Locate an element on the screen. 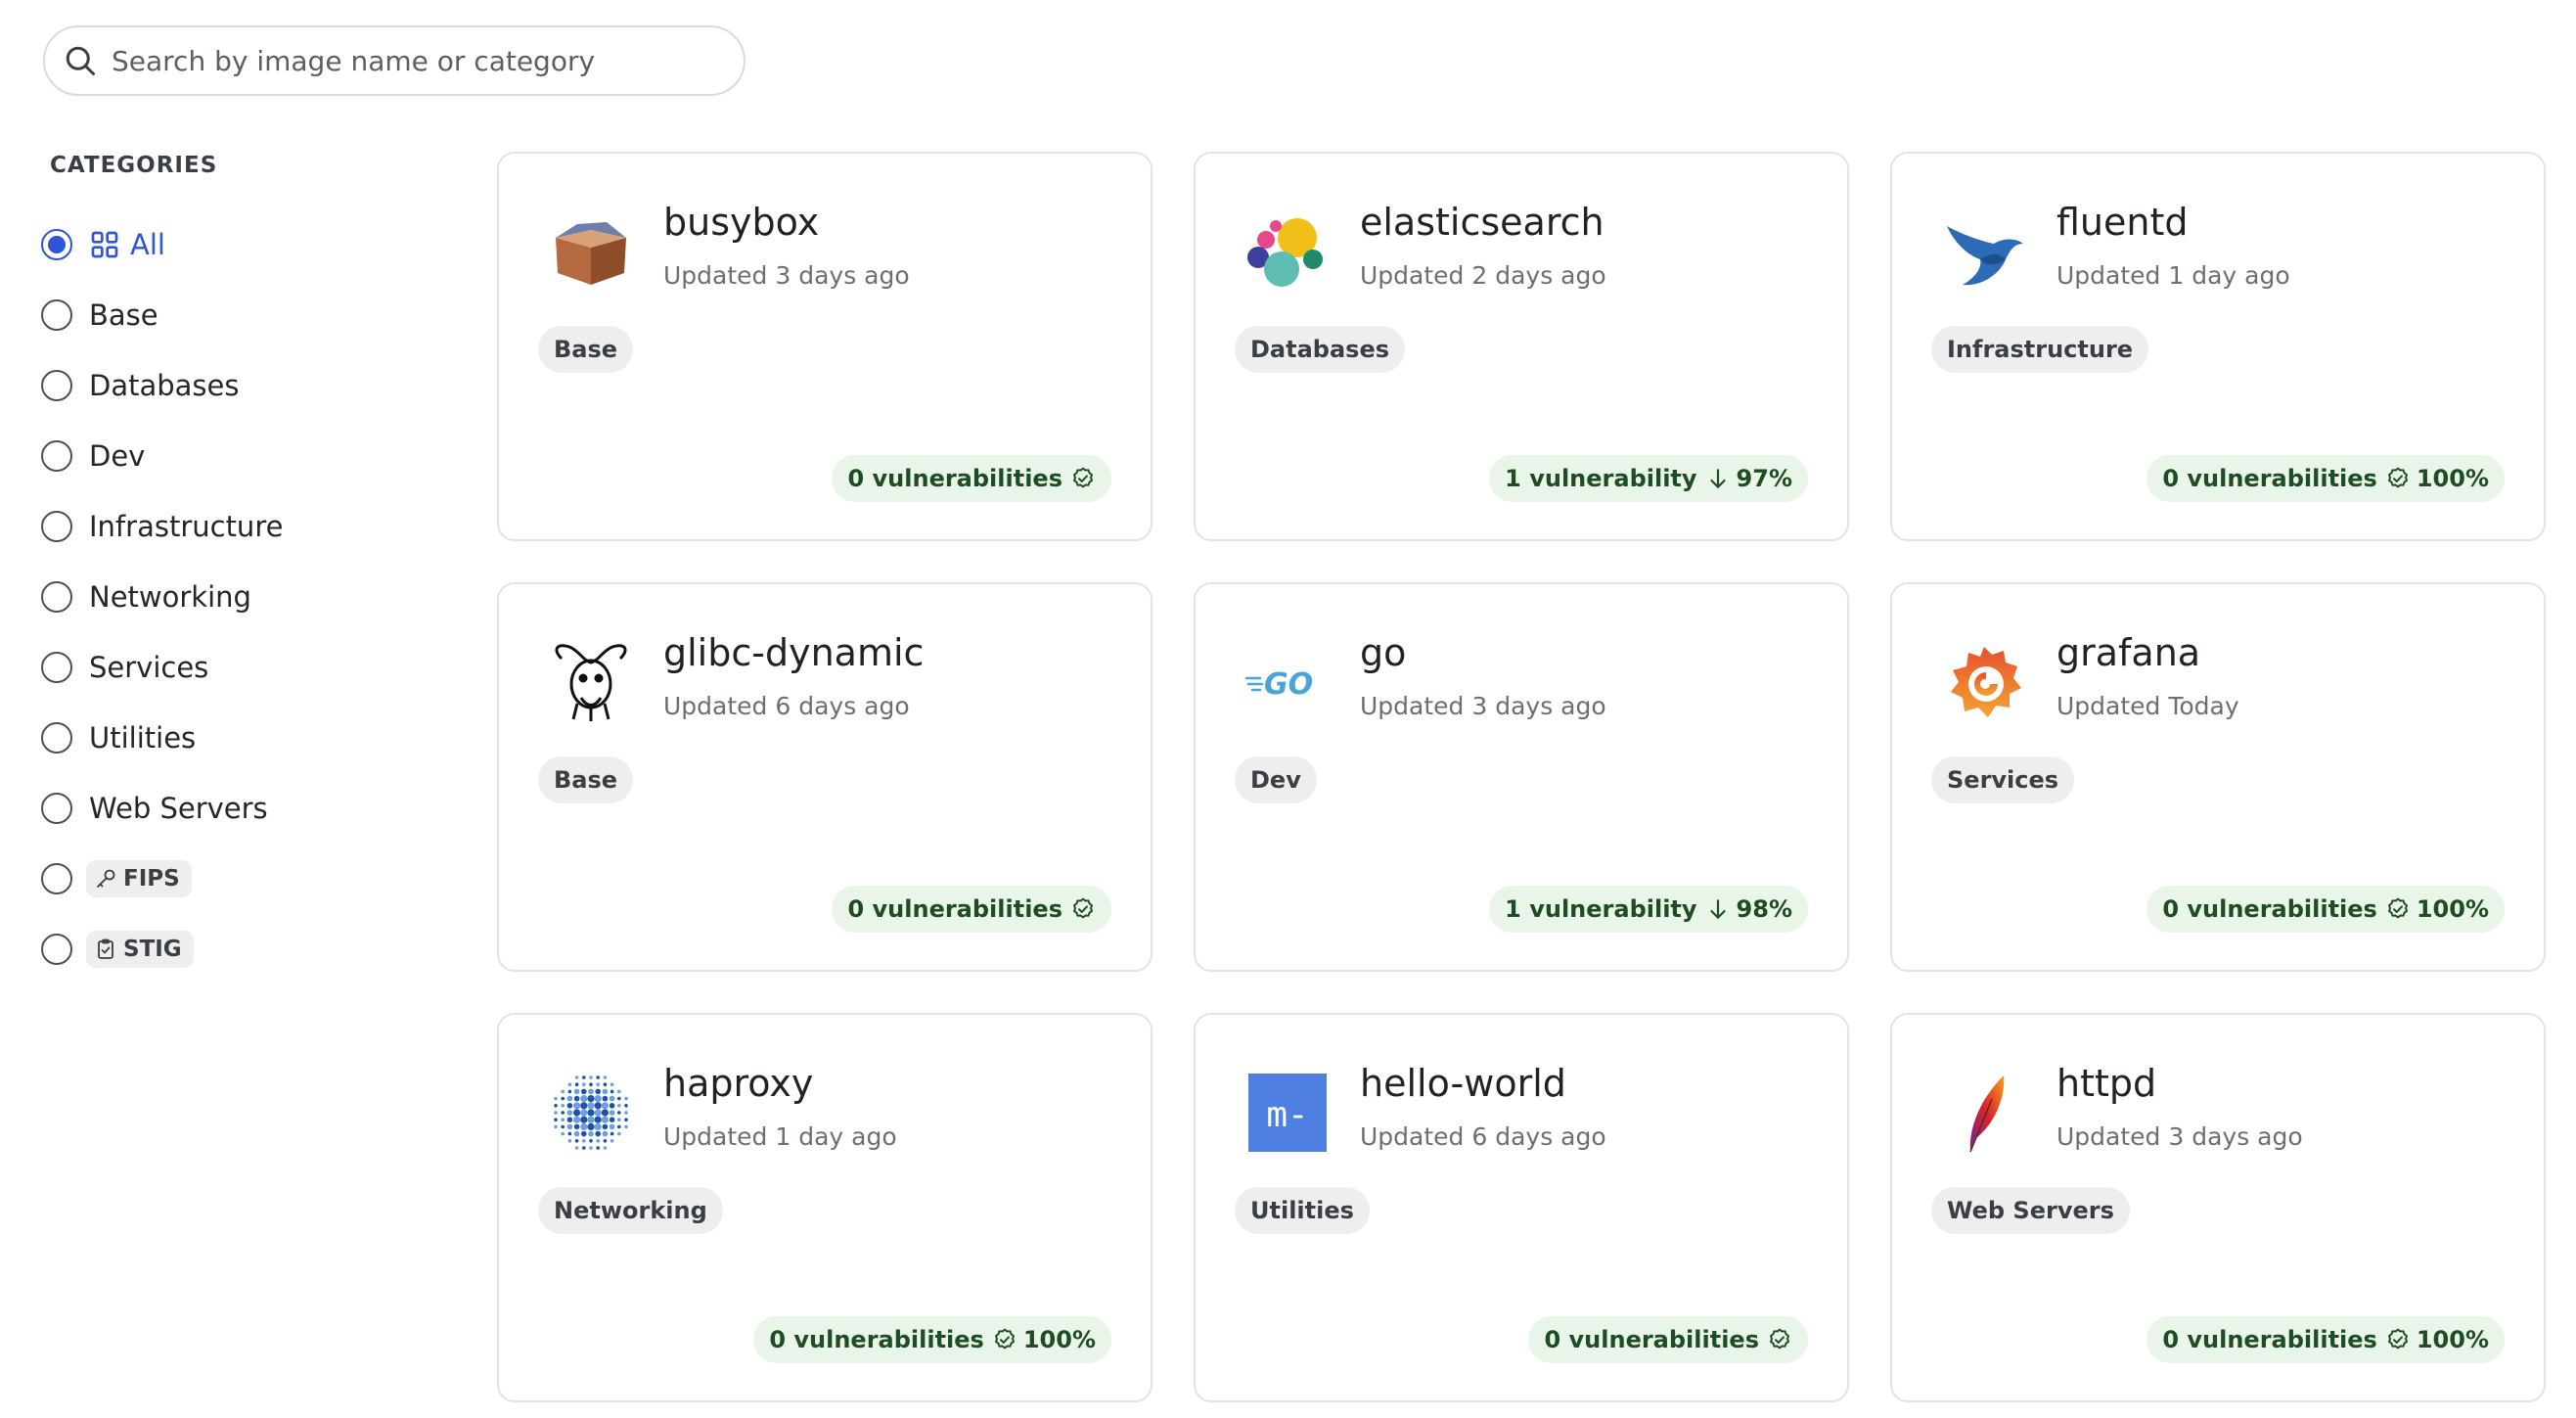  category-networking: Networking is located at coordinates (162, 597).